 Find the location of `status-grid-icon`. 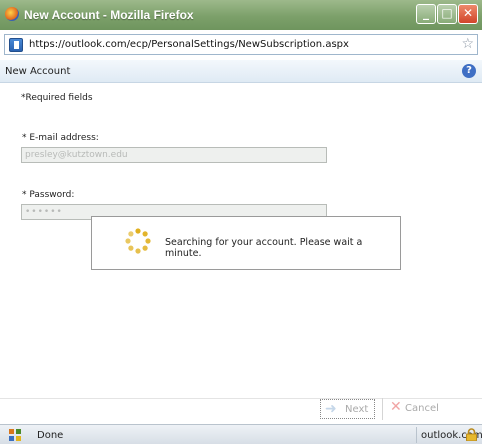

status-grid-icon is located at coordinates (15, 435).